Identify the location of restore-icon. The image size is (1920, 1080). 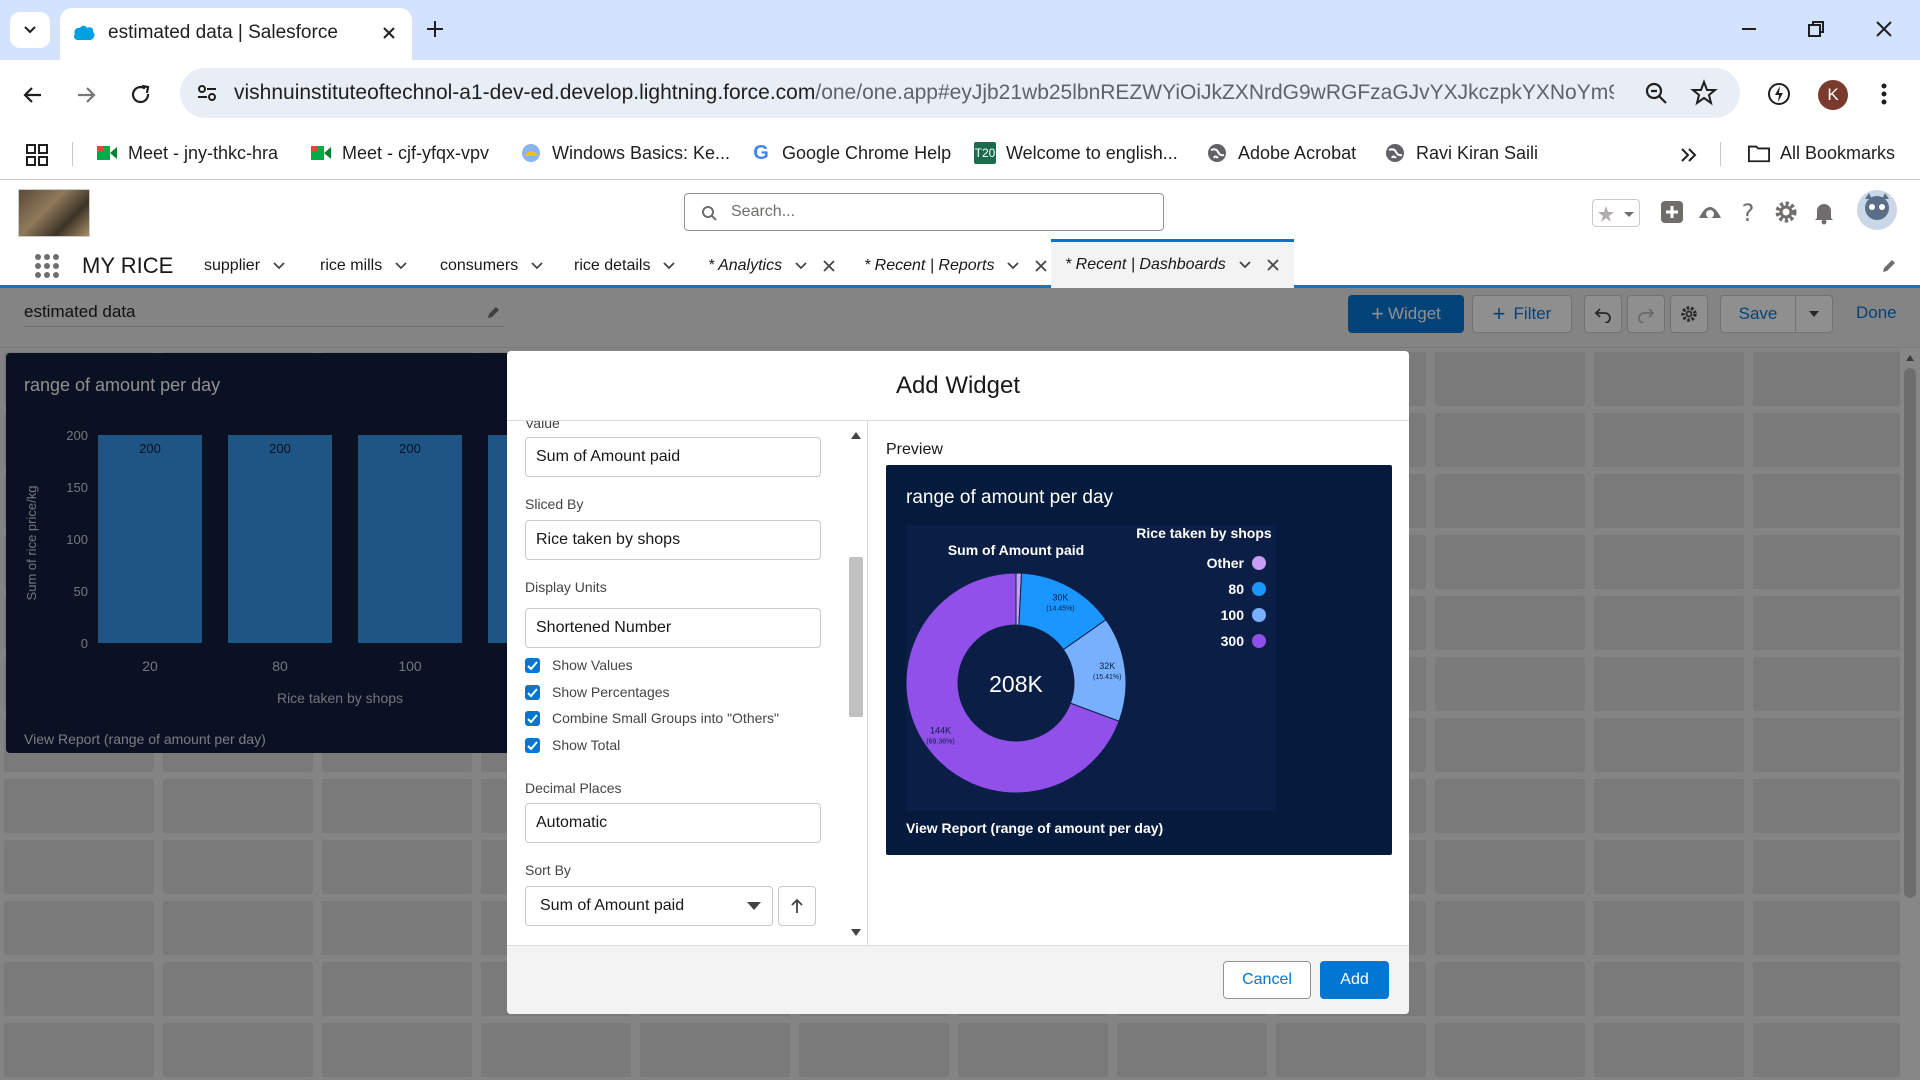
(1816, 29).